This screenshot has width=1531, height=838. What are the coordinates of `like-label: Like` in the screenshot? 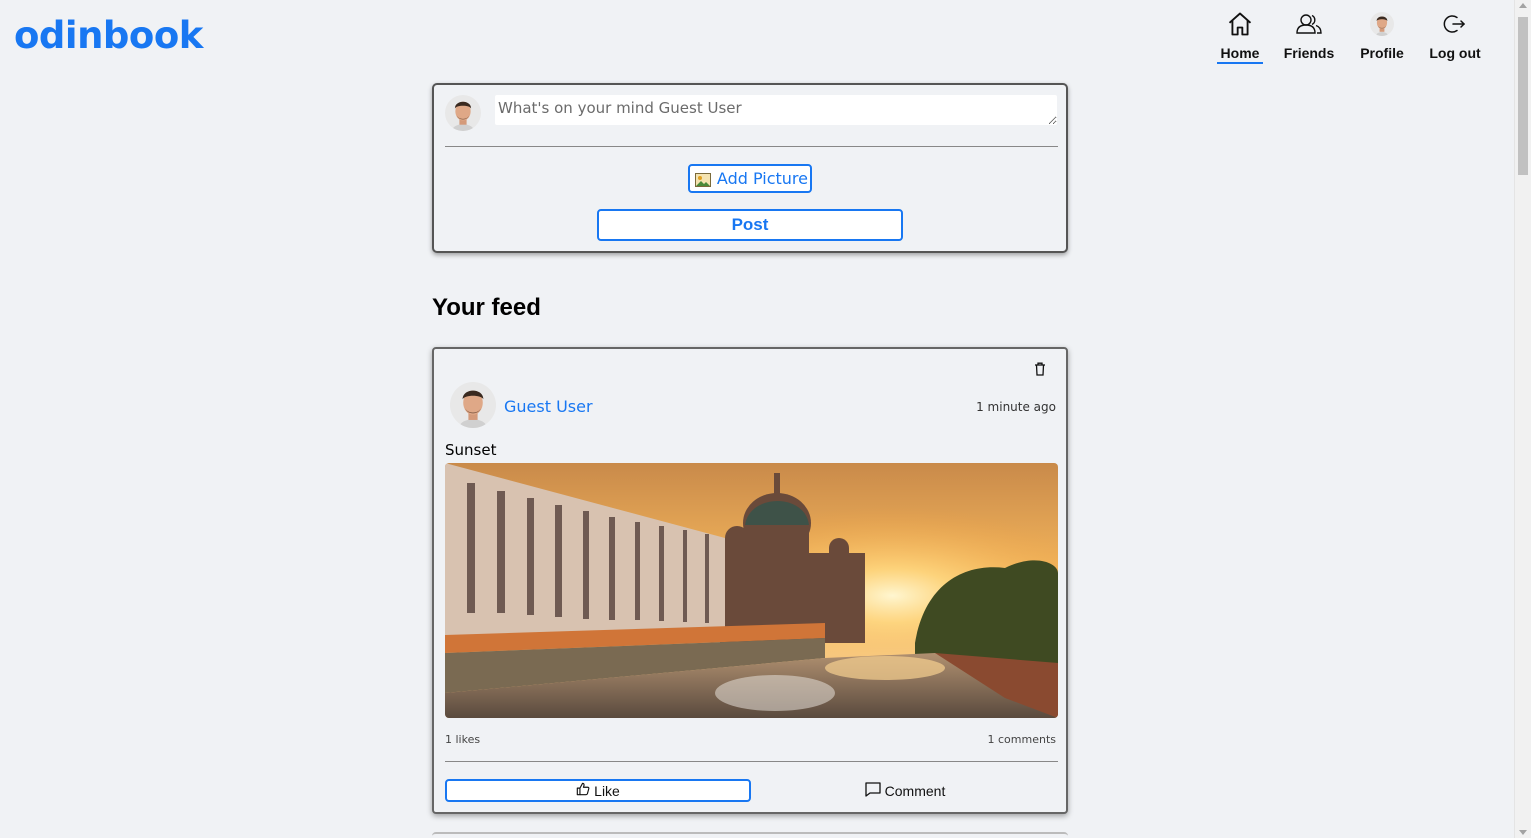 It's located at (607, 790).